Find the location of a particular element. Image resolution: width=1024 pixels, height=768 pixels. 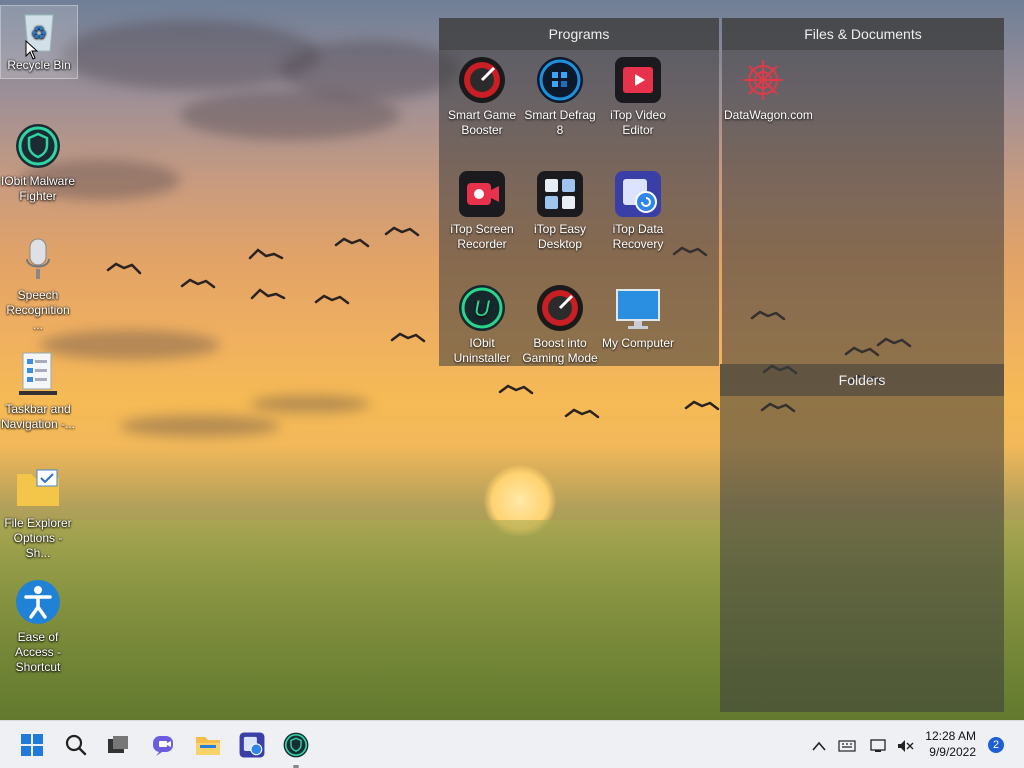

task-view-icon is located at coordinates (118, 744).